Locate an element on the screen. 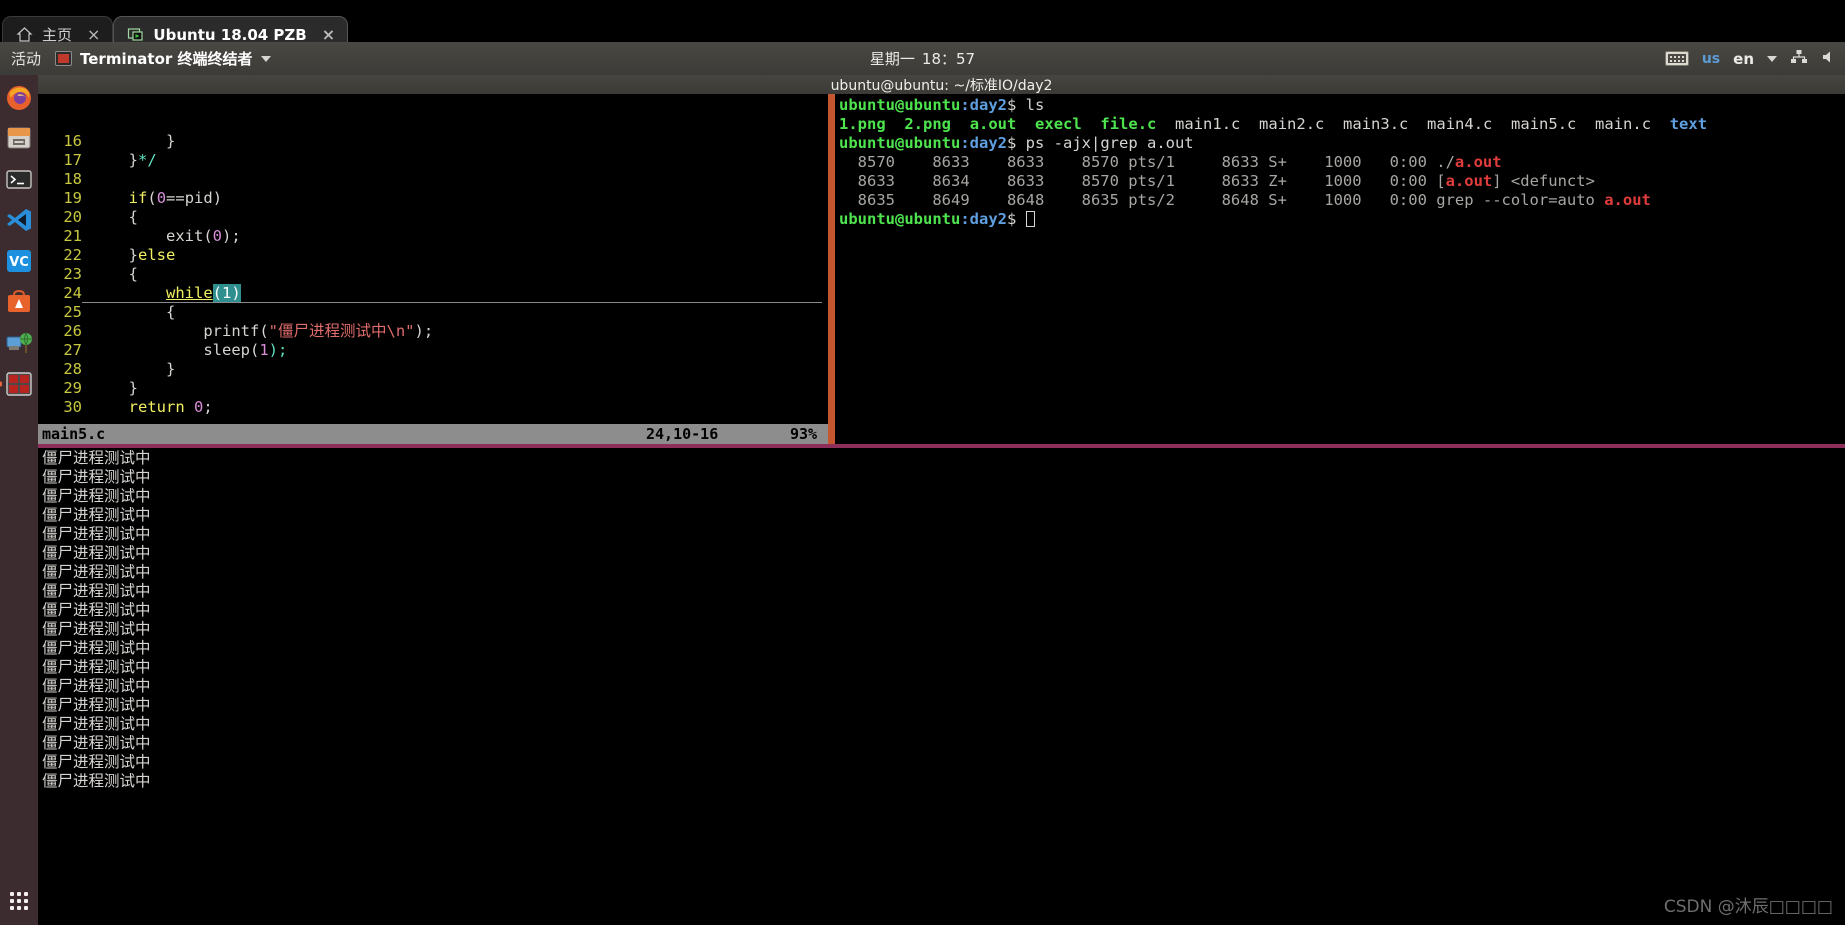 The height and width of the screenshot is (925, 1845). code-line: 29 } is located at coordinates (435, 388).